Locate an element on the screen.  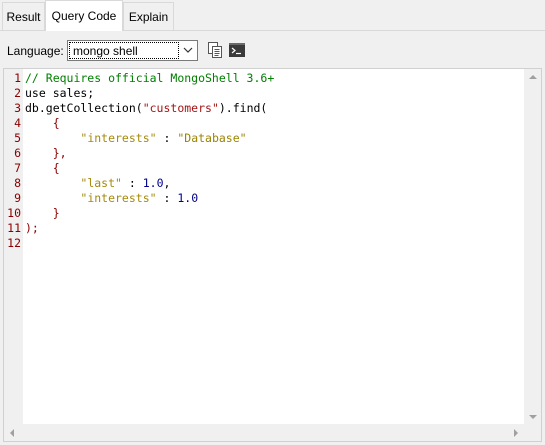
code-token: , is located at coordinates (167, 183).